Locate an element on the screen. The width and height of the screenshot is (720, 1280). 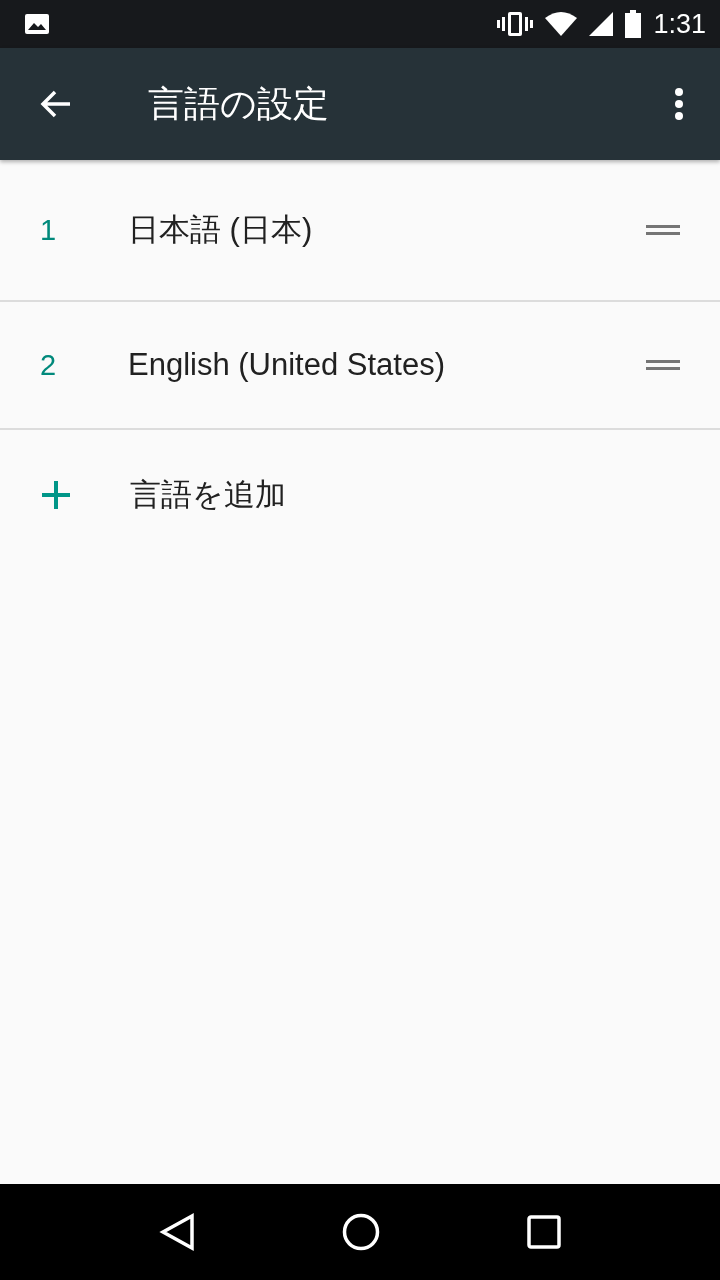
back-triangle-icon is located at coordinates (176, 1232).